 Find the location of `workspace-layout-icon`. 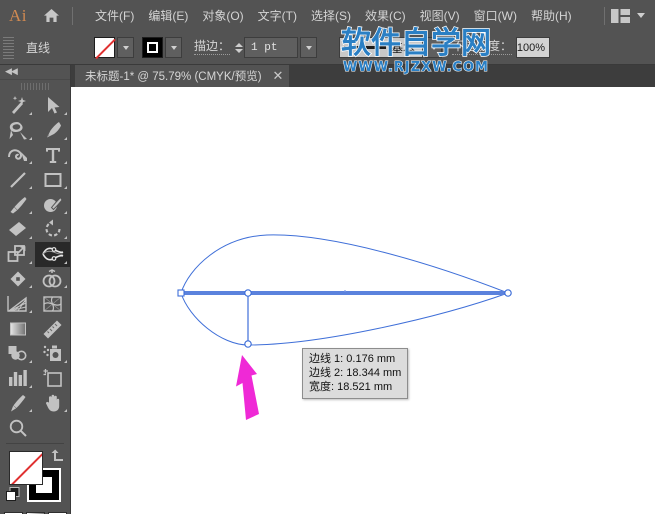

workspace-layout-icon is located at coordinates (620, 15).